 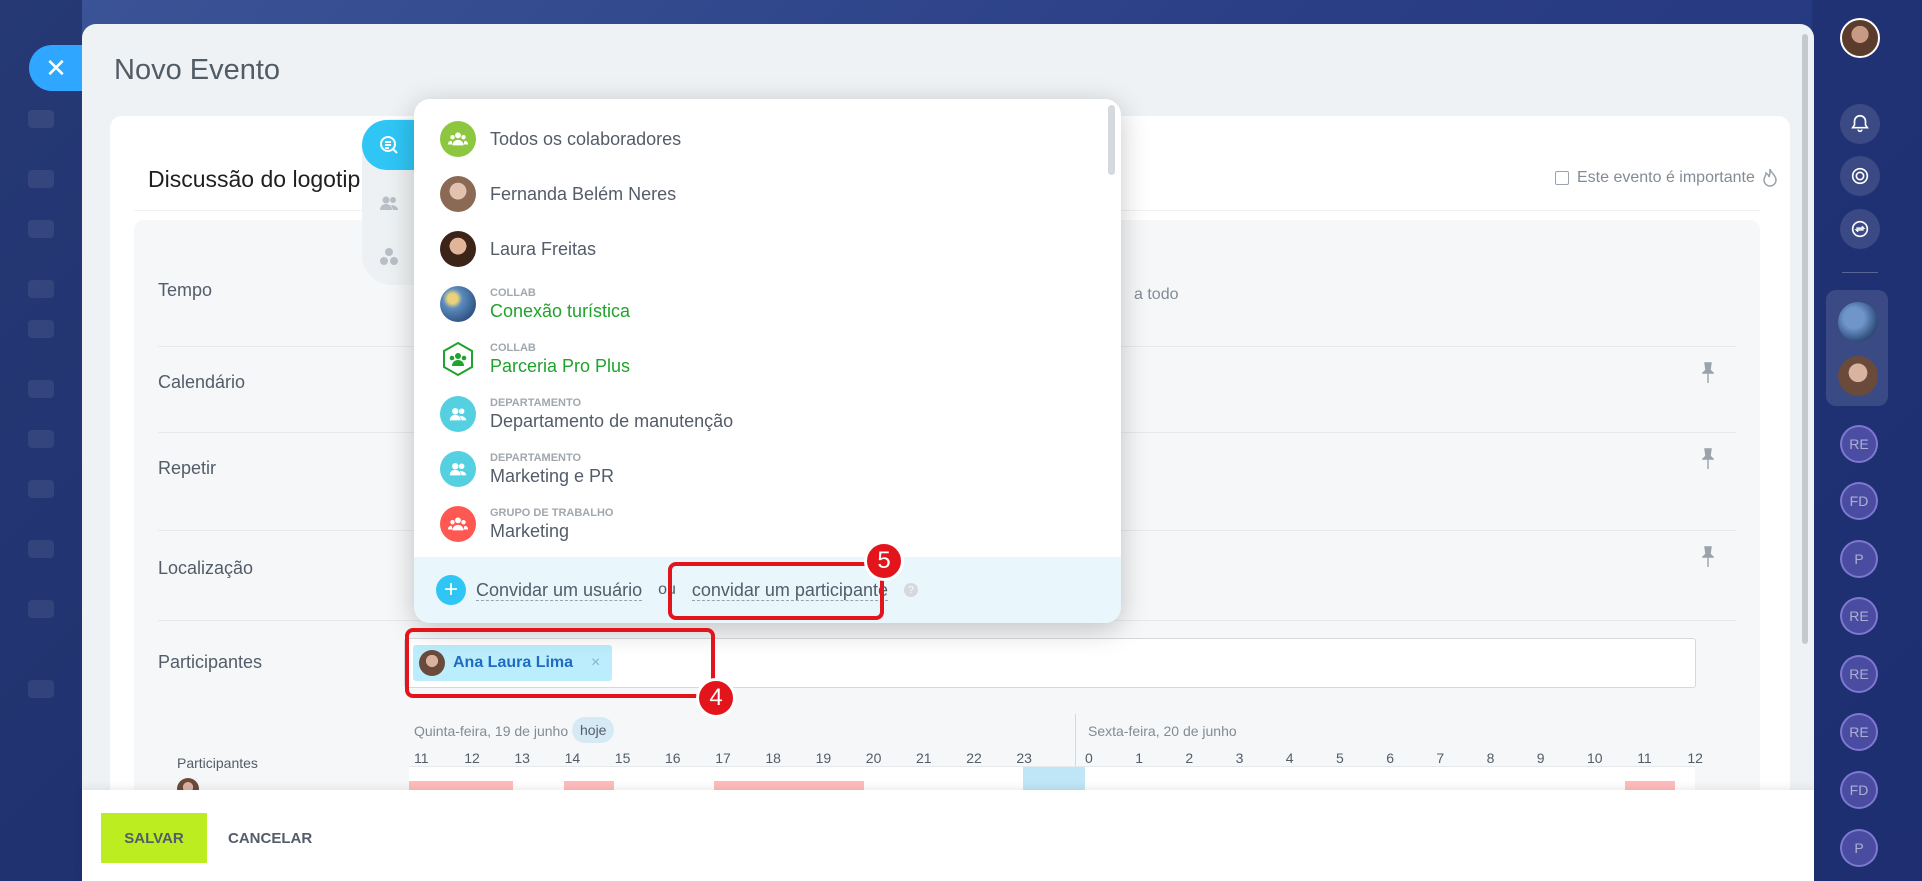 I want to click on timeline-hour-label: 3, so click(x=1239, y=758).